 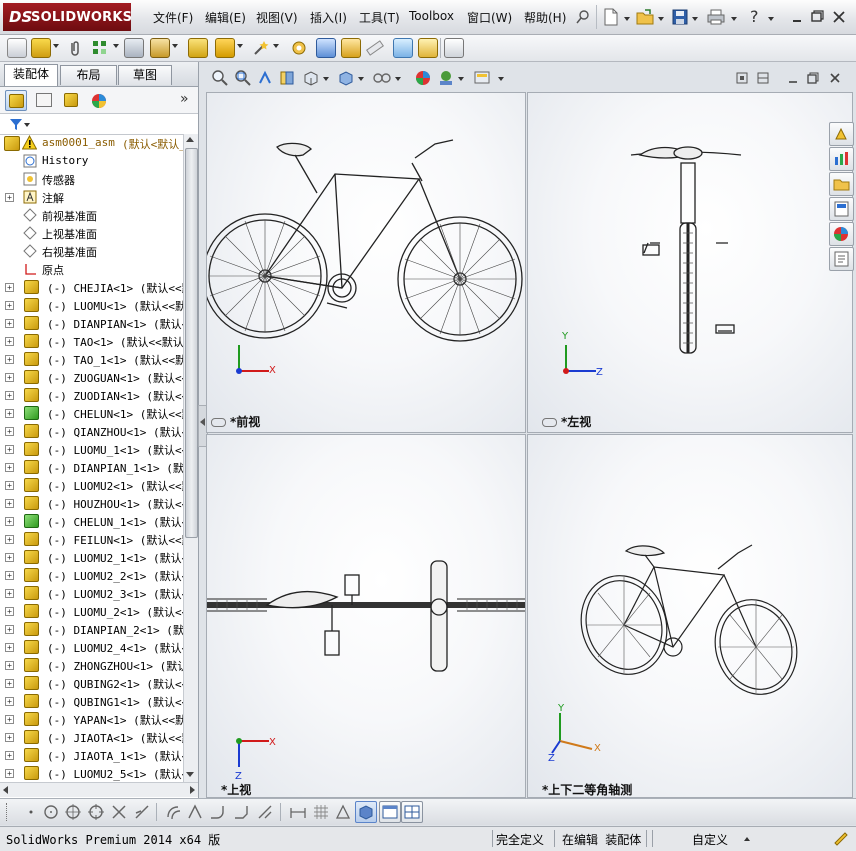 What do you see at coordinates (91, 719) in the screenshot?
I see `tree-item-component: + (-) YAPAN<1> (默认<<默认` at bounding box center [91, 719].